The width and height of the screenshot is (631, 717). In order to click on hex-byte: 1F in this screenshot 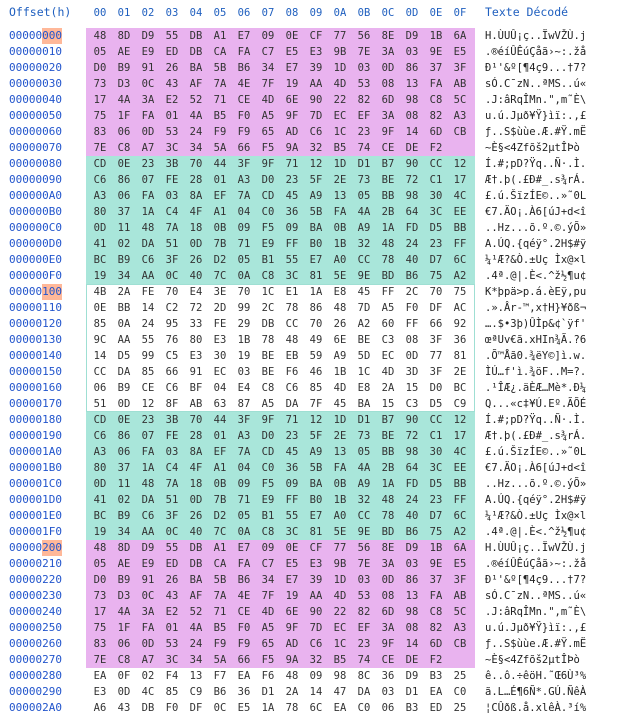, I will do `click(124, 116)`.